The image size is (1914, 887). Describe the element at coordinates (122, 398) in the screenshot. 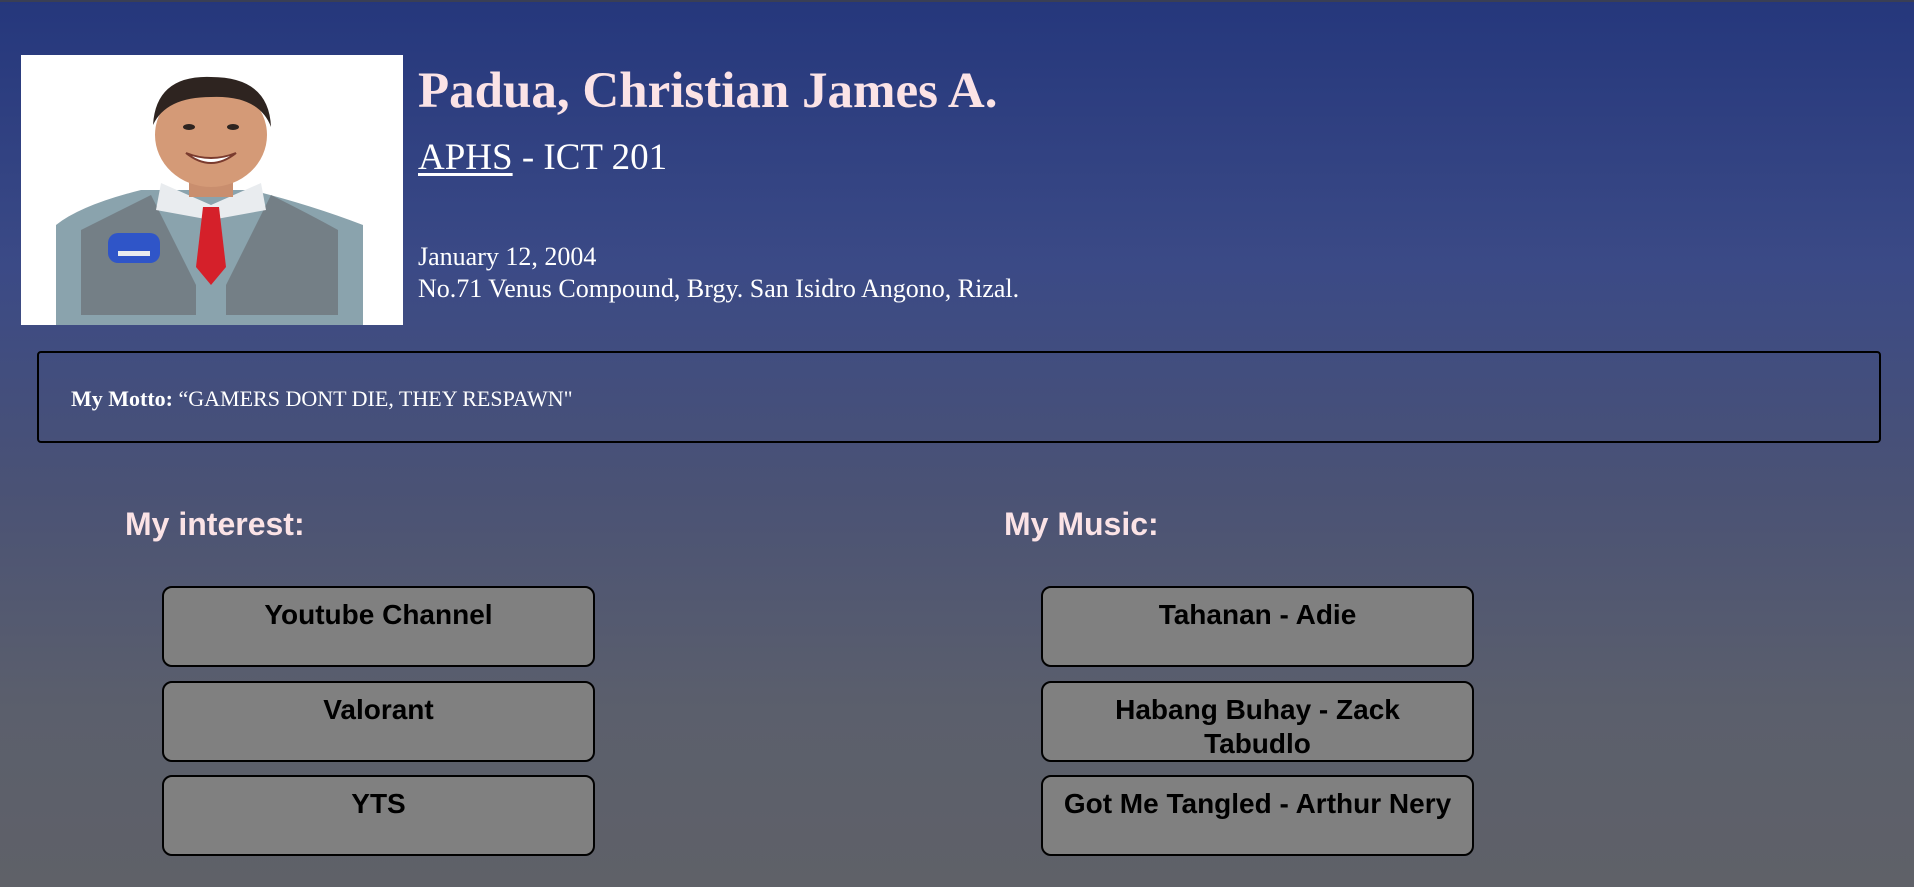

I see `motto-label: My Motto:` at that location.